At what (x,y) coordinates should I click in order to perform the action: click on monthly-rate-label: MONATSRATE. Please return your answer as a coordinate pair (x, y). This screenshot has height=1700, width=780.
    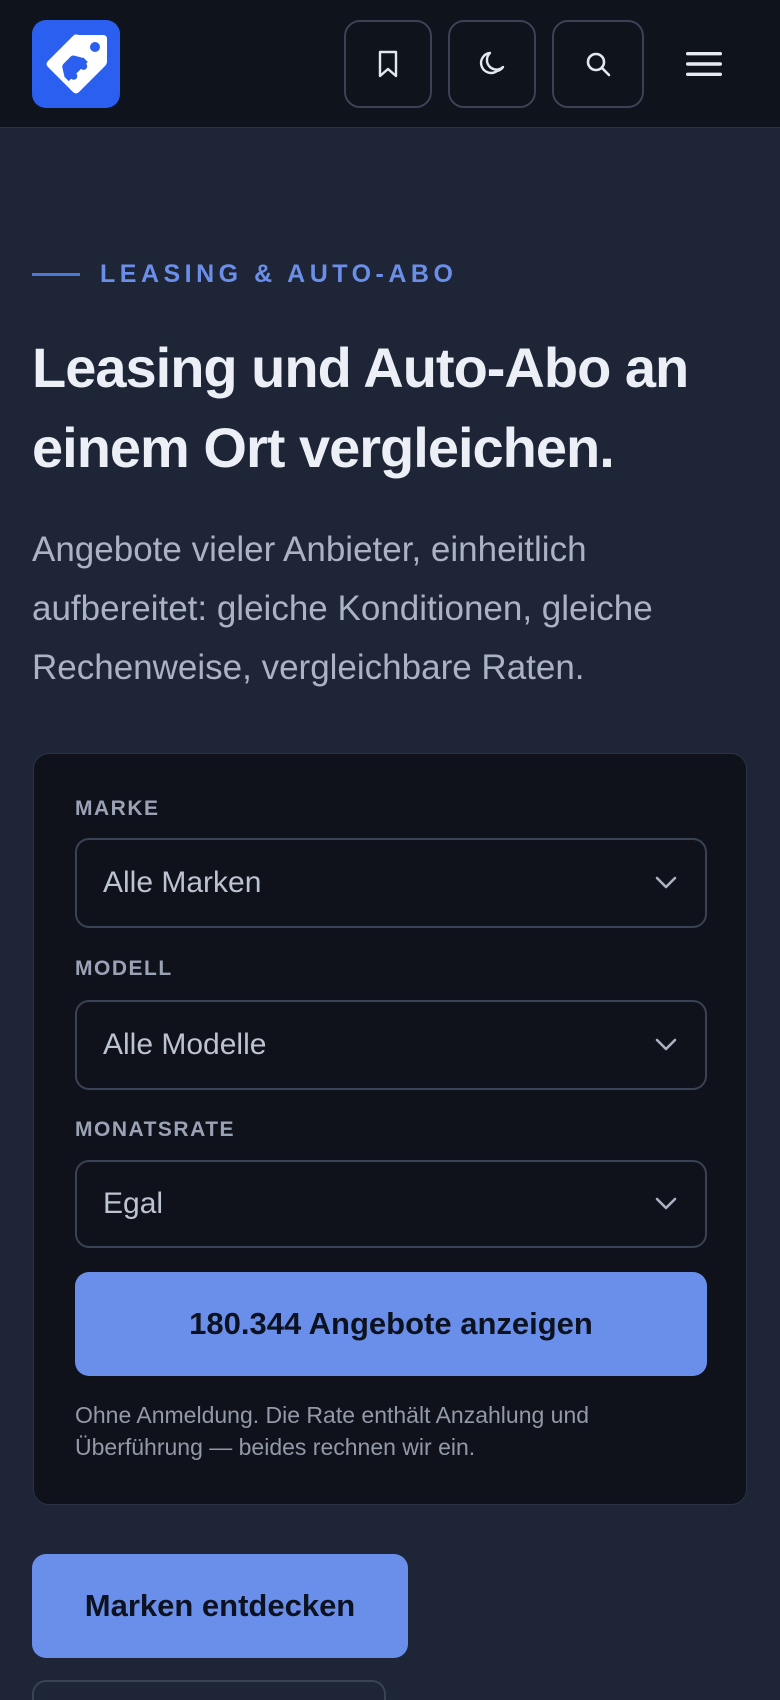
    Looking at the image, I should click on (155, 1129).